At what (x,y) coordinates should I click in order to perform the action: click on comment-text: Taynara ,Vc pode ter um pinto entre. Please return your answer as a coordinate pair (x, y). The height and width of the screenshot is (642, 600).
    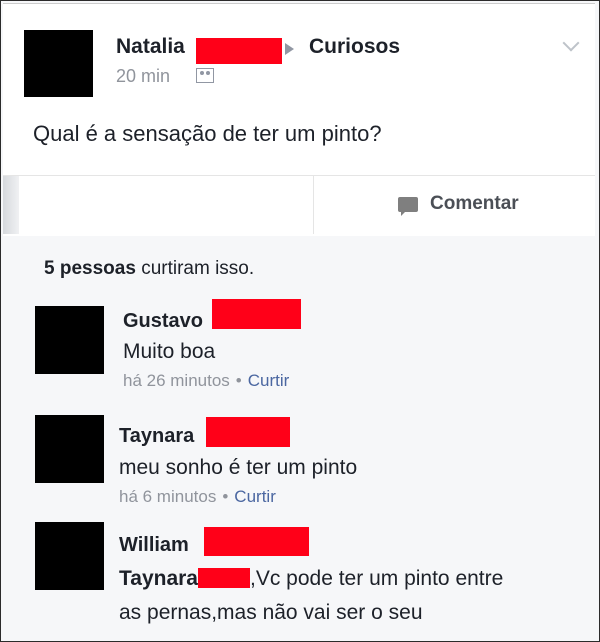
    Looking at the image, I should click on (311, 579).